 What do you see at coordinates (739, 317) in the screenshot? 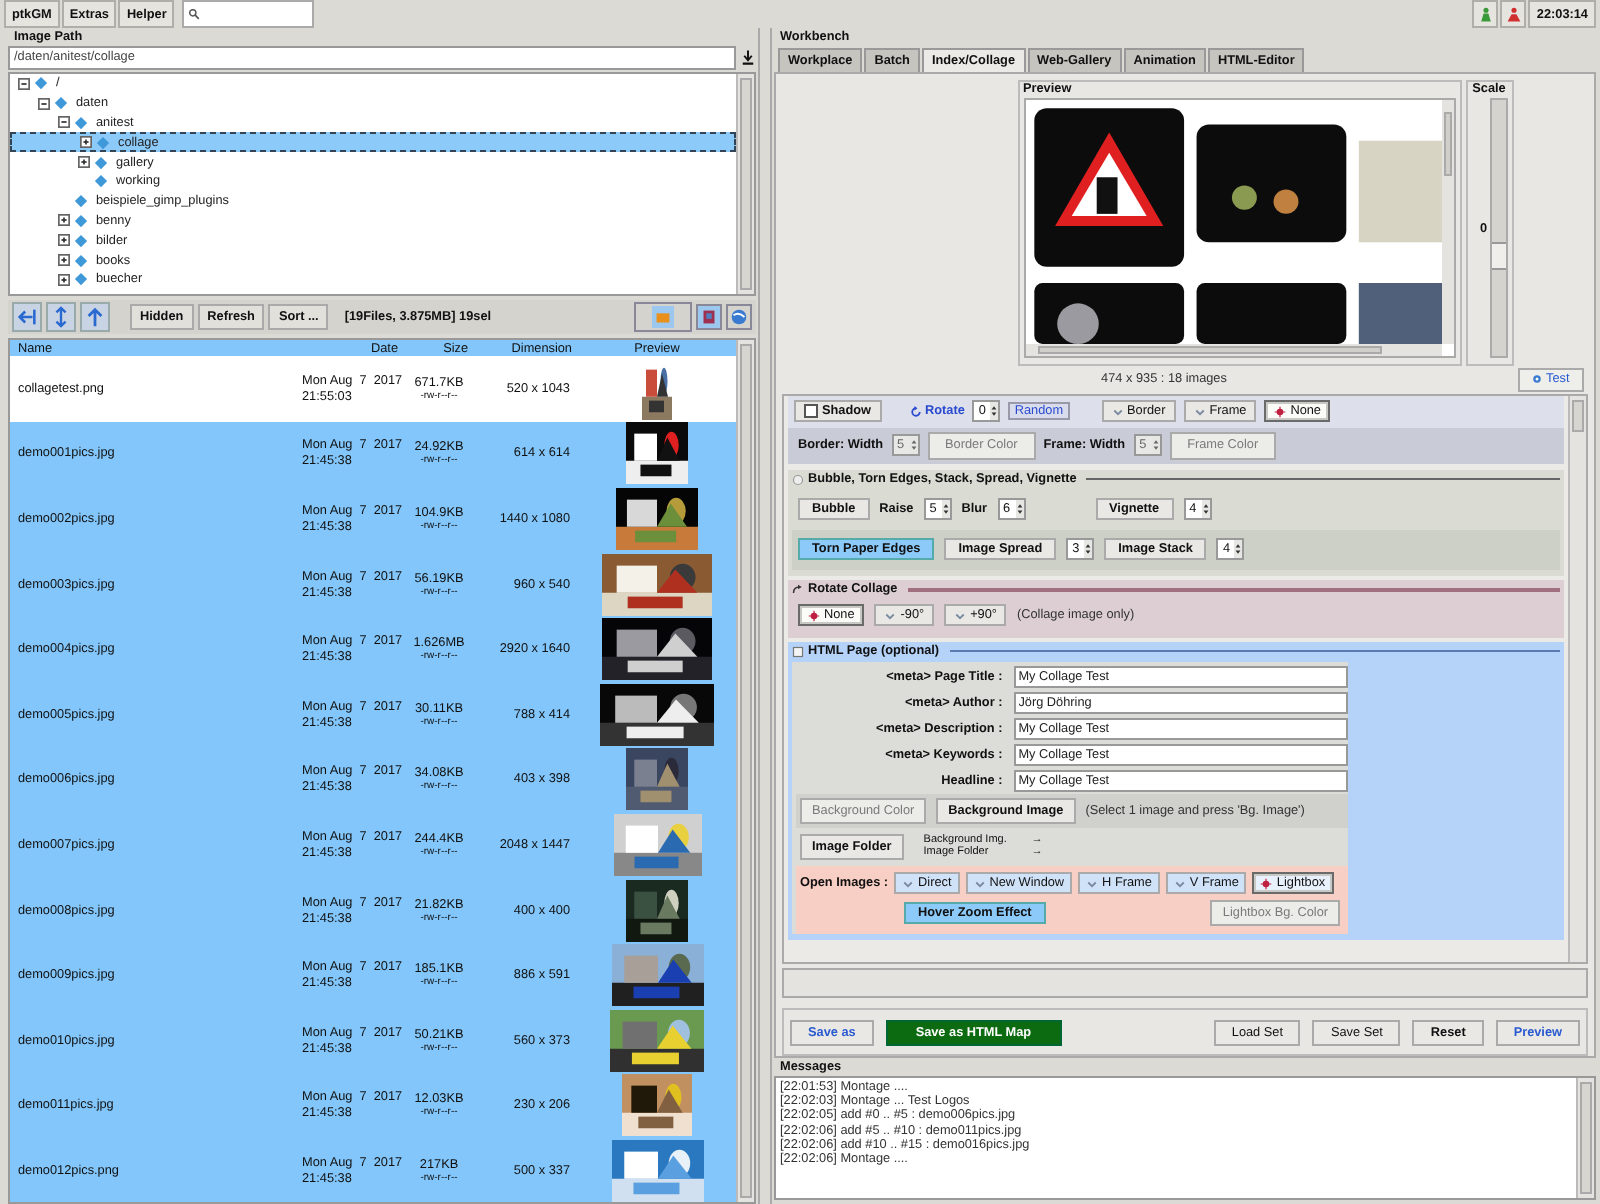
I see `globe-icon` at bounding box center [739, 317].